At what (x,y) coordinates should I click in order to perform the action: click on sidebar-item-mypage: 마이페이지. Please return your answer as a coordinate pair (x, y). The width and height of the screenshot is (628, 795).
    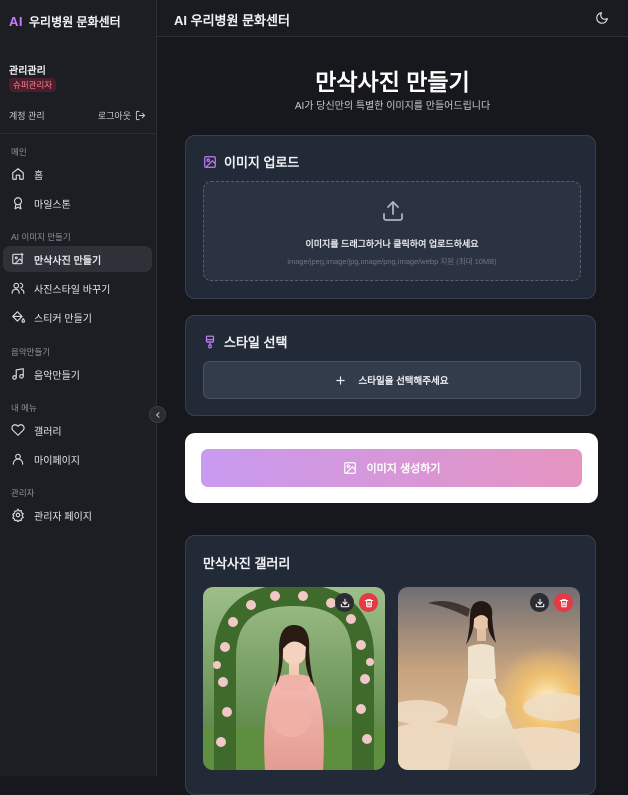
    Looking at the image, I should click on (77, 459).